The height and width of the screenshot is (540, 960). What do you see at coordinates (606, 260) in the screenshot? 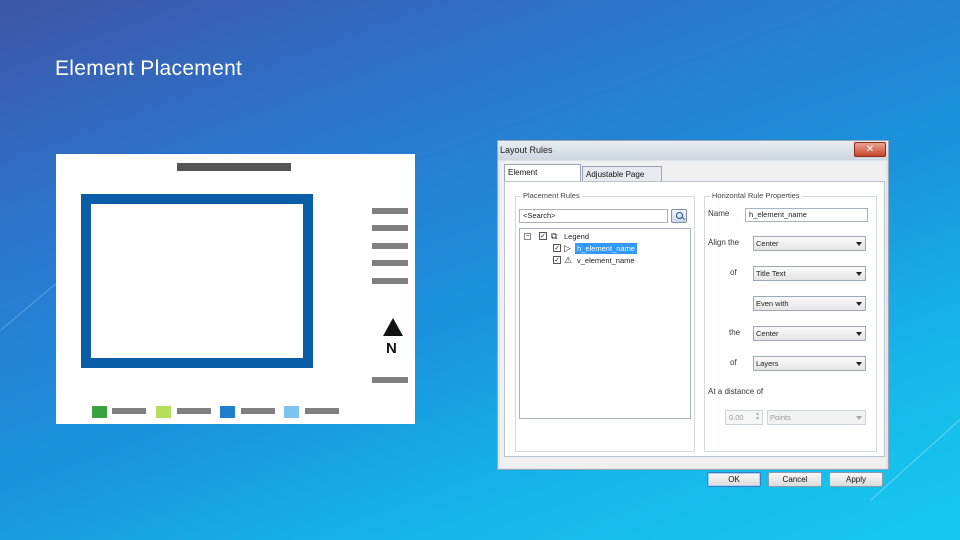
I see `tree-label-v-element: v_element_name` at bounding box center [606, 260].